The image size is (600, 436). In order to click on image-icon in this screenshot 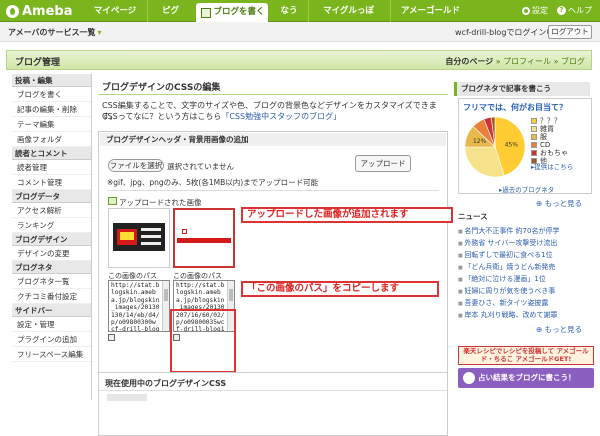, I will do `click(112, 201)`.